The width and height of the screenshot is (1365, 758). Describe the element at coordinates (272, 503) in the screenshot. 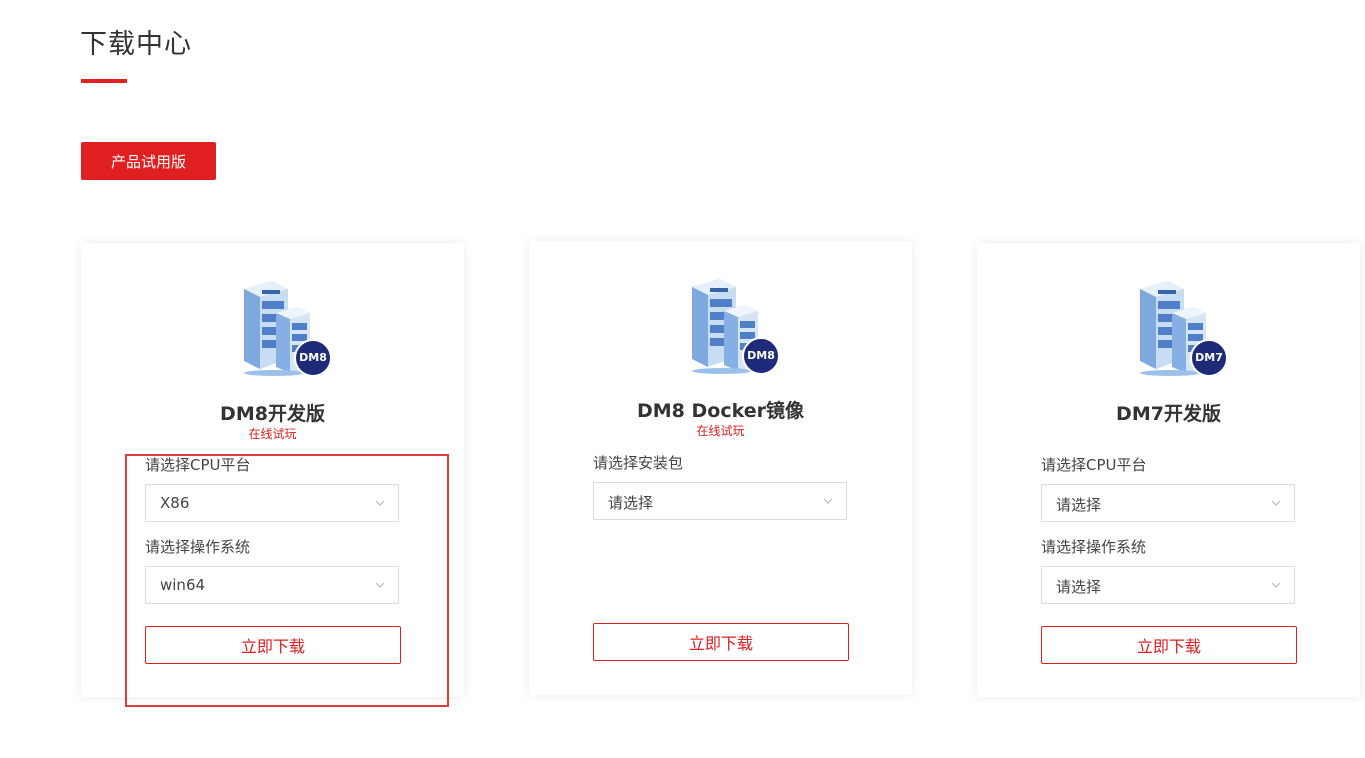

I see `cpu-platform-select: X86` at that location.